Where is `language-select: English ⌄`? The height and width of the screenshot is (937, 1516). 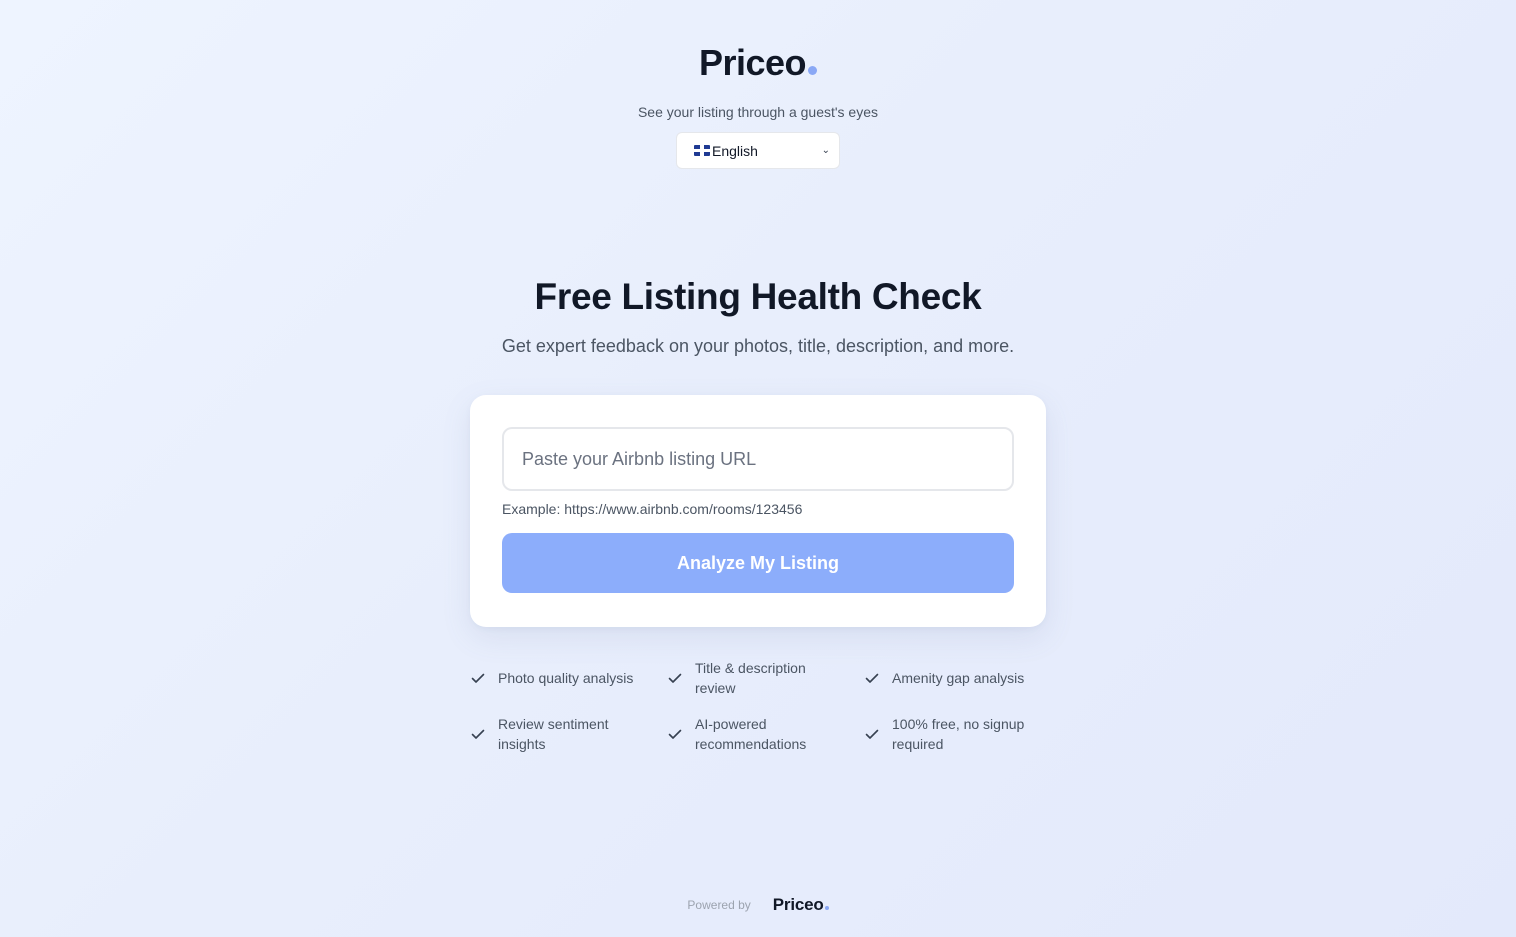 language-select: English ⌄ is located at coordinates (758, 150).